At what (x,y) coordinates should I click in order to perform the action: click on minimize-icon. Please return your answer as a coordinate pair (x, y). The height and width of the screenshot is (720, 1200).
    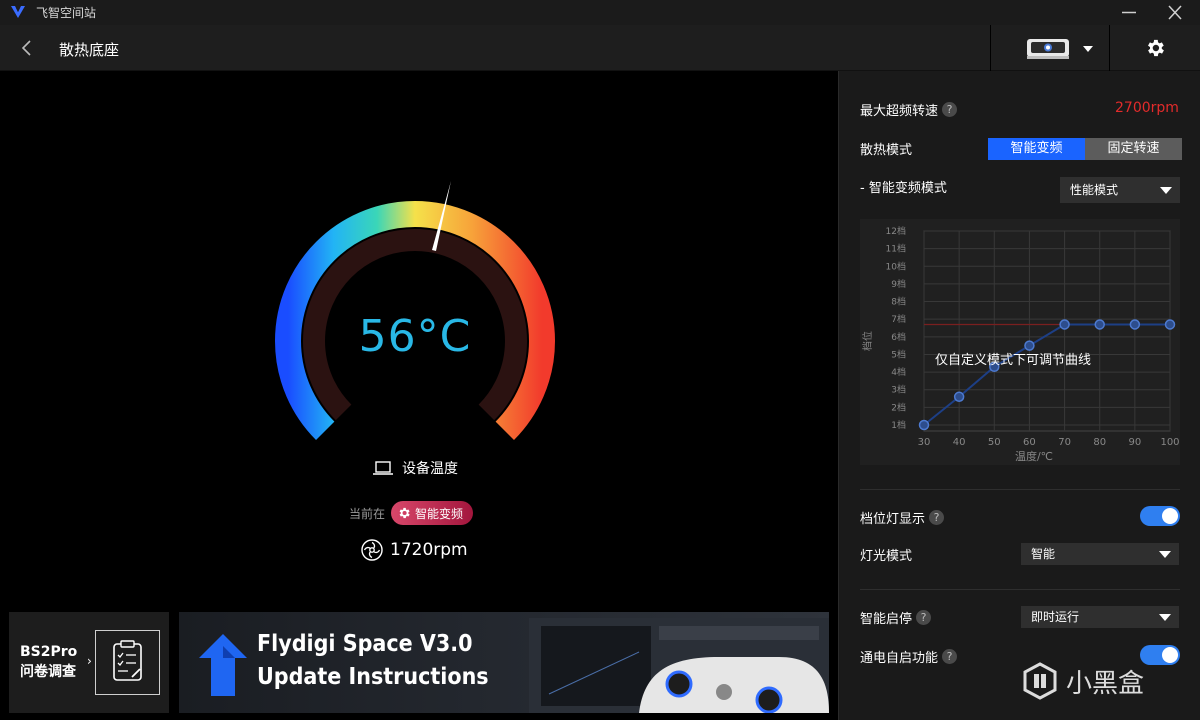
    Looking at the image, I should click on (1129, 12).